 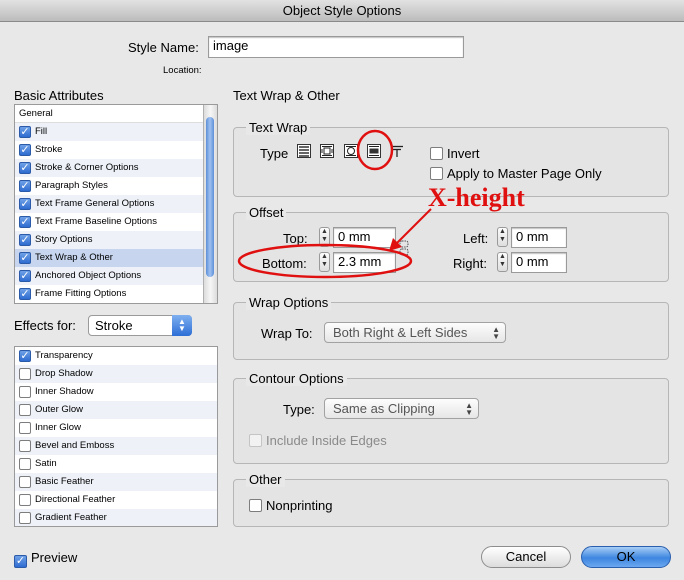 I want to click on list-item-label: Text Frame General Options, so click(x=95, y=203).